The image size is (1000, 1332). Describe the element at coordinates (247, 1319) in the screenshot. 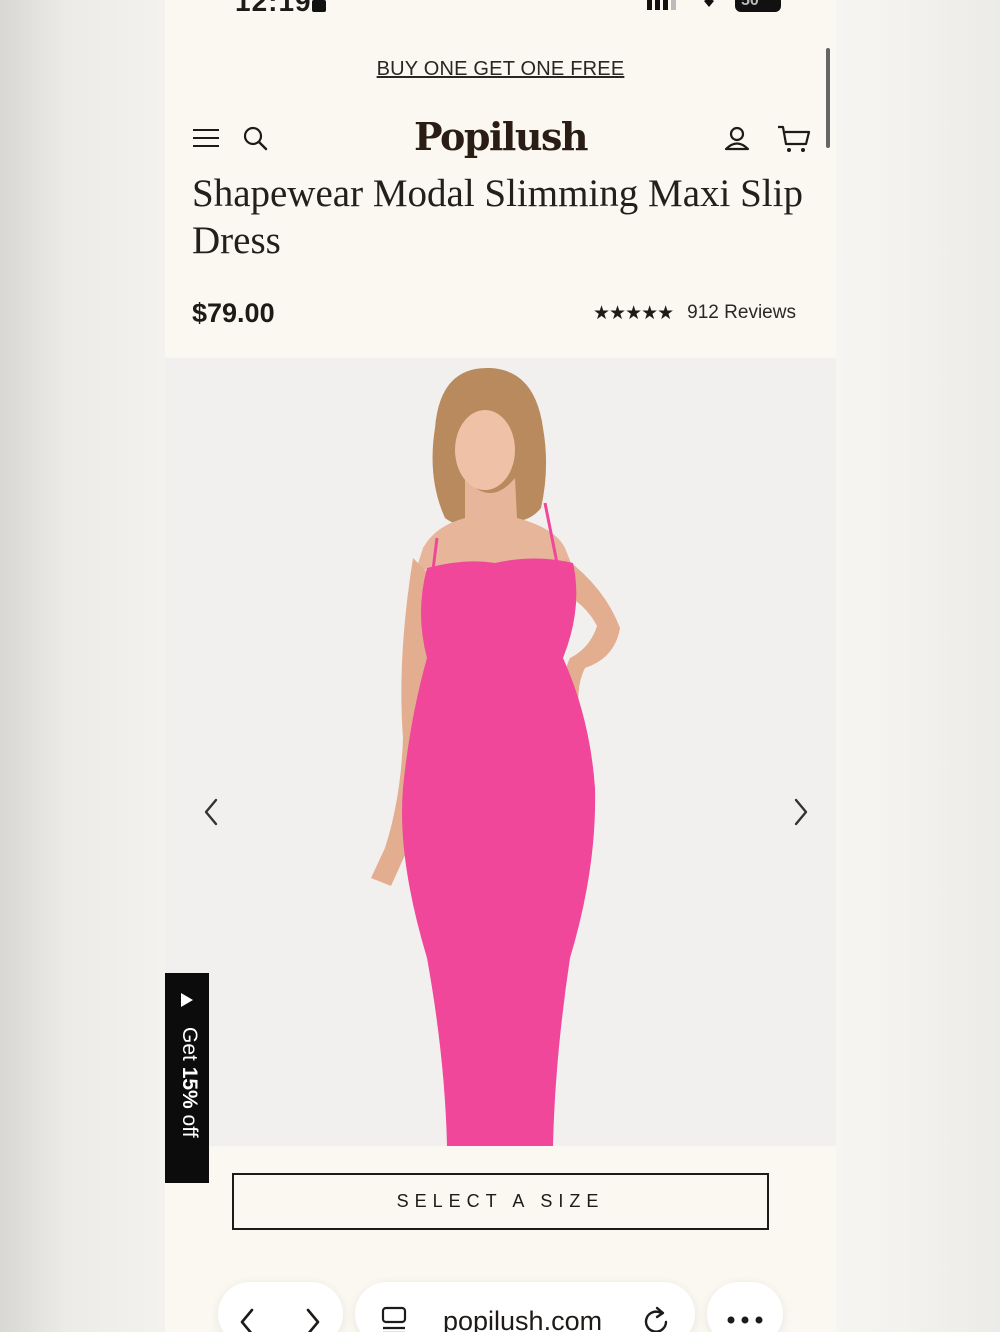

I see `back-icon` at that location.